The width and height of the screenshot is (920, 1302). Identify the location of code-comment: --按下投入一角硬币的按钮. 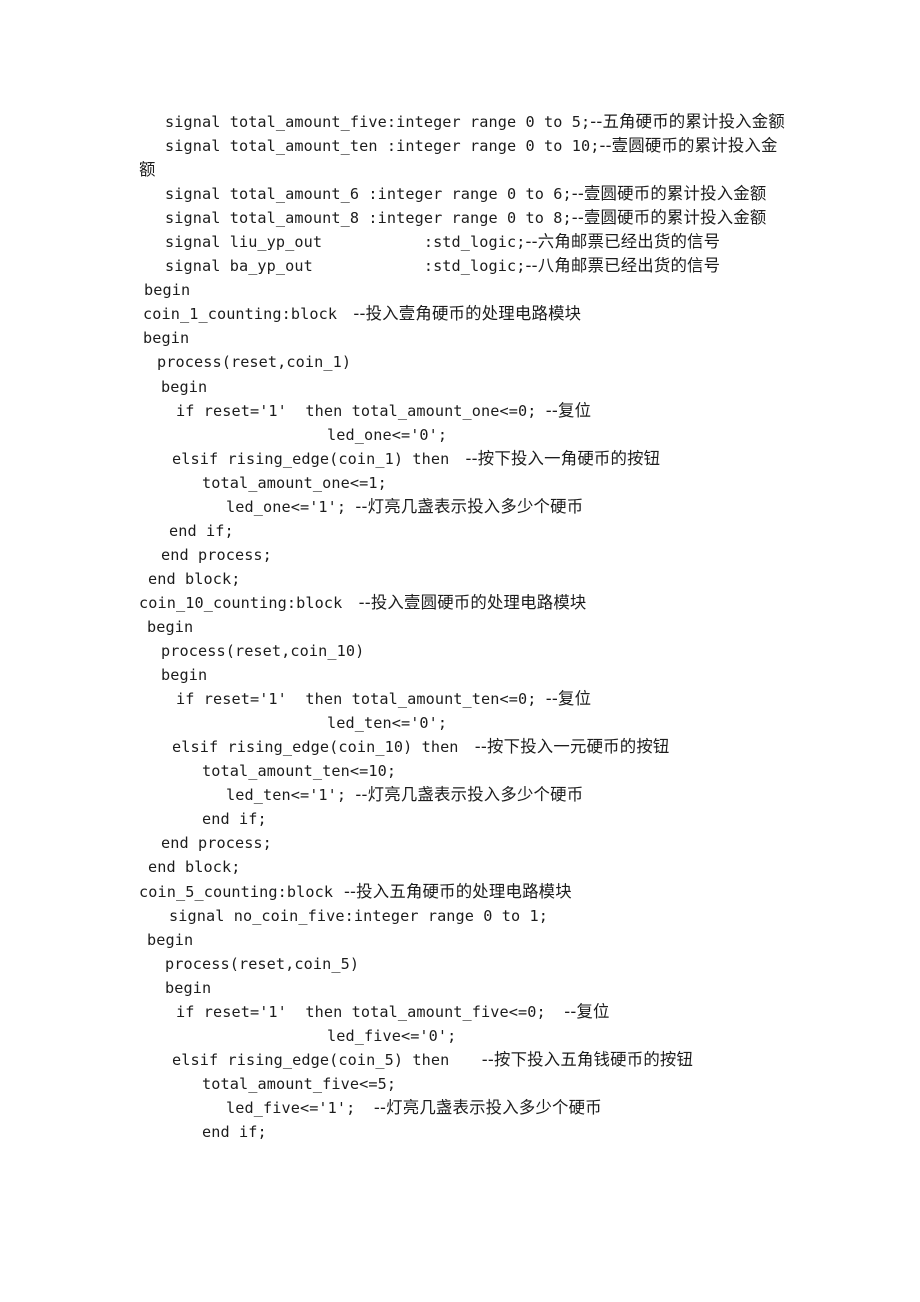
(555, 458).